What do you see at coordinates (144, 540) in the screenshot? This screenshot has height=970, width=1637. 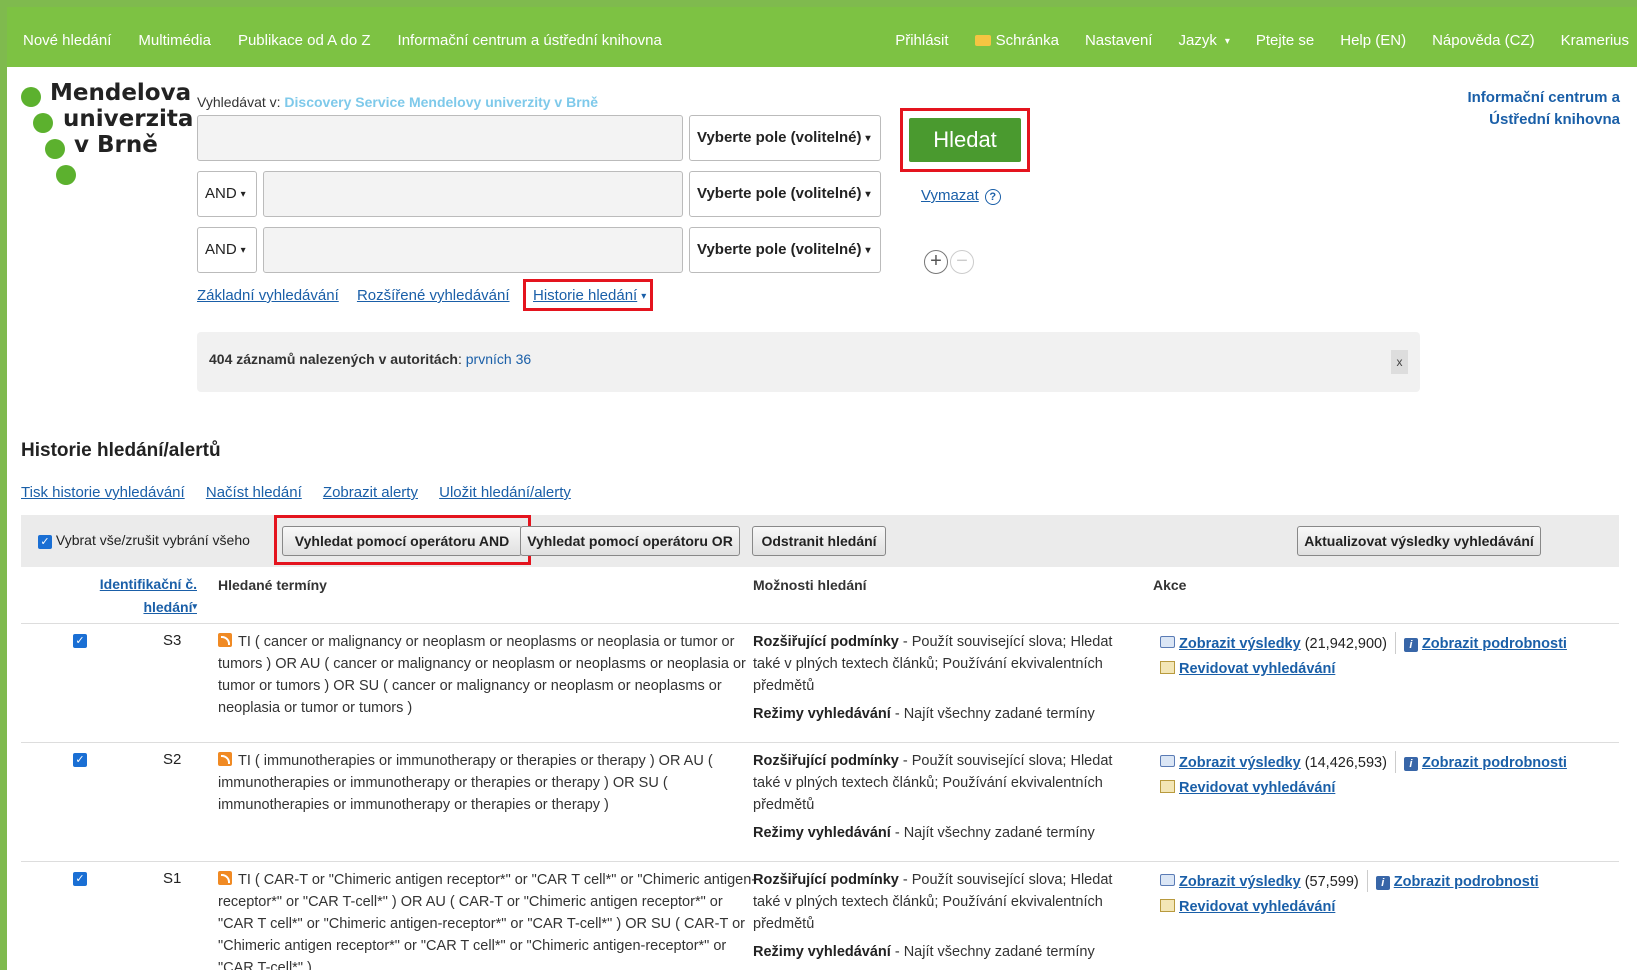 I see `select-all: ✓ Vybrat vše/zrušit vybrání všeho` at bounding box center [144, 540].